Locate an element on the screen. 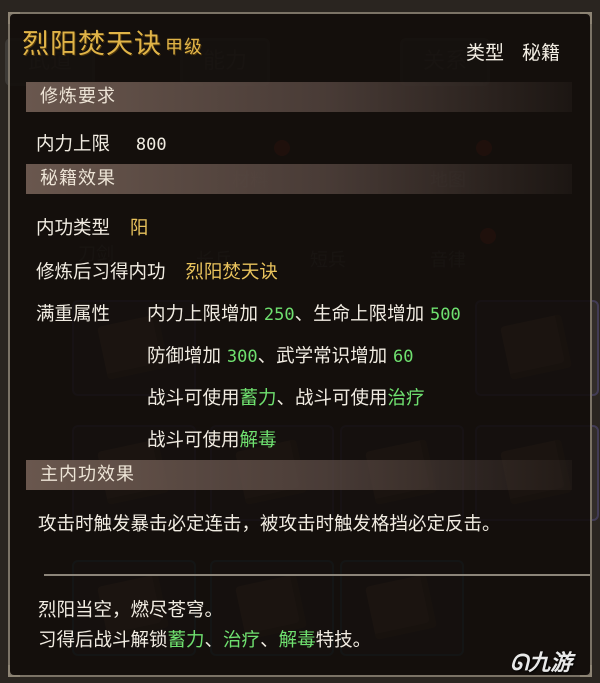 This screenshot has width=600, height=683. item-name: 烈阳焚天诀 is located at coordinates (92, 44).